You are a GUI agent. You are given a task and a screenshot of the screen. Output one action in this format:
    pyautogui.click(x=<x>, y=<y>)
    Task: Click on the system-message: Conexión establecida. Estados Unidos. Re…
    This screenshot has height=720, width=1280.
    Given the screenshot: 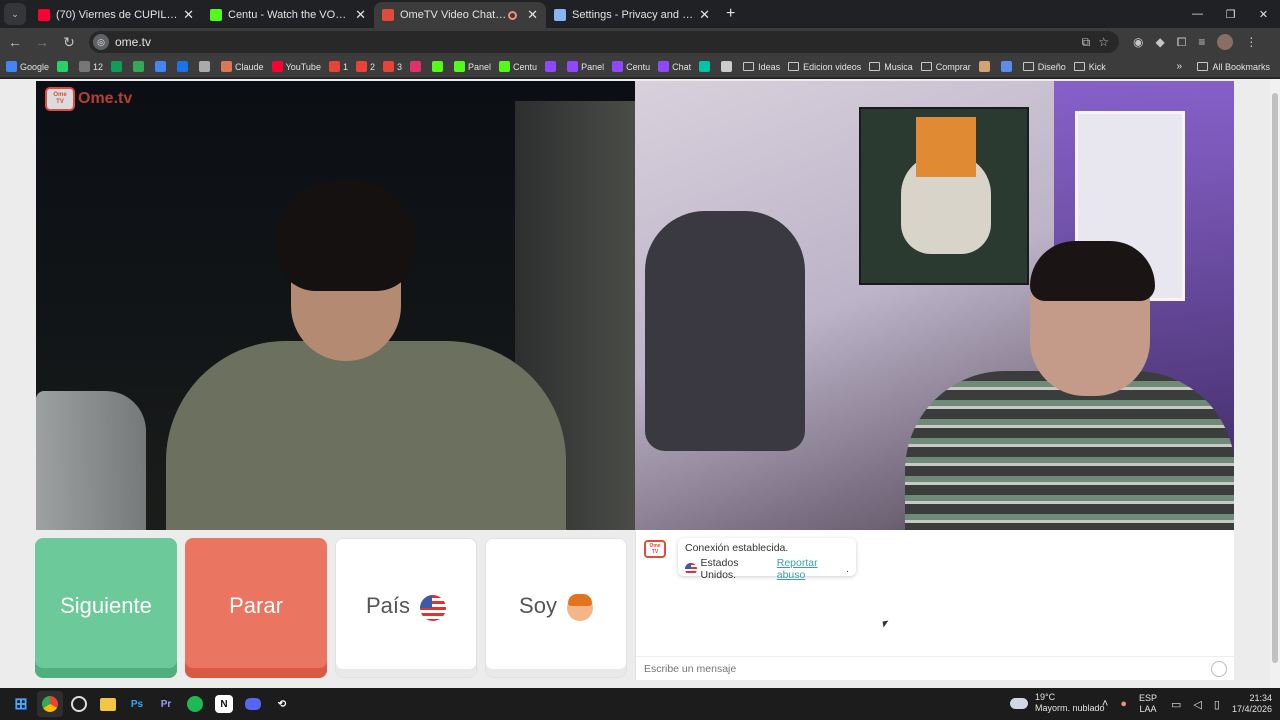 What is the action you would take?
    pyautogui.click(x=767, y=559)
    